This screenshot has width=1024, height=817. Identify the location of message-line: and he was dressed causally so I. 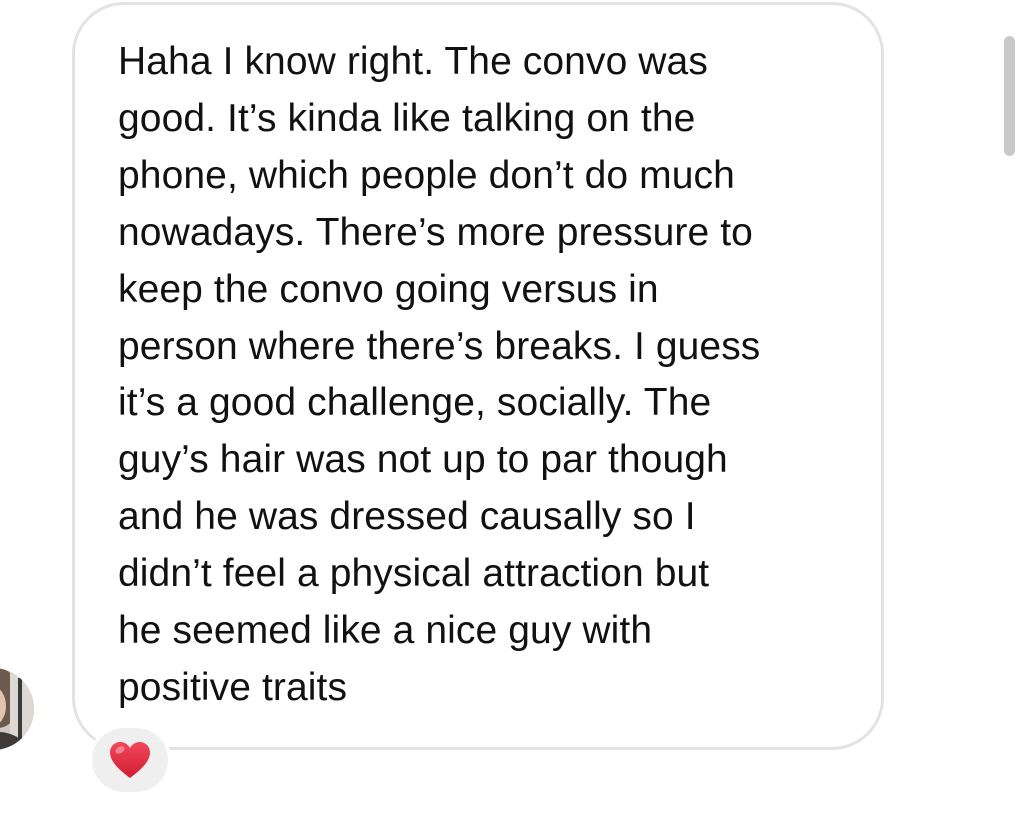
(407, 517).